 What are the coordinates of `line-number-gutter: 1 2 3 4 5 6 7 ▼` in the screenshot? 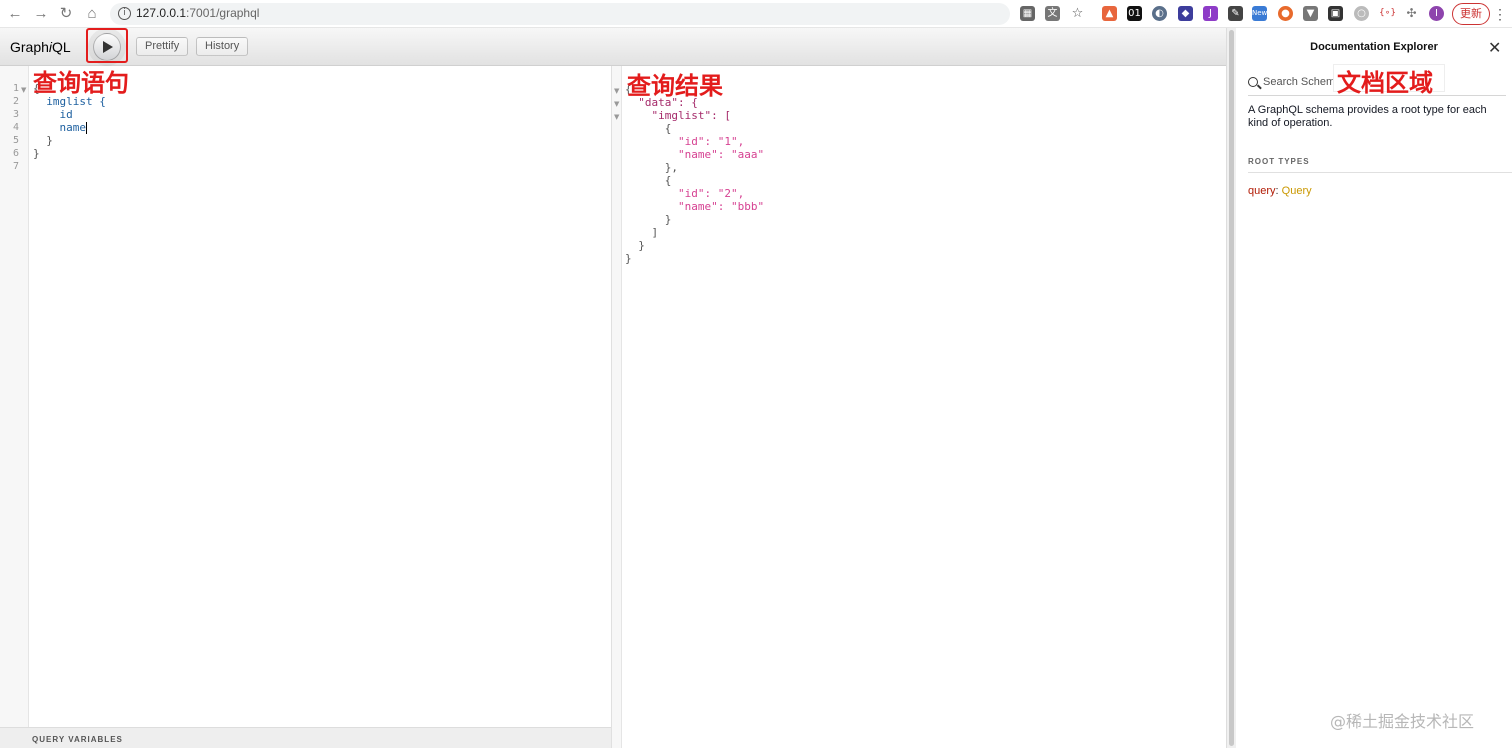 It's located at (14, 396).